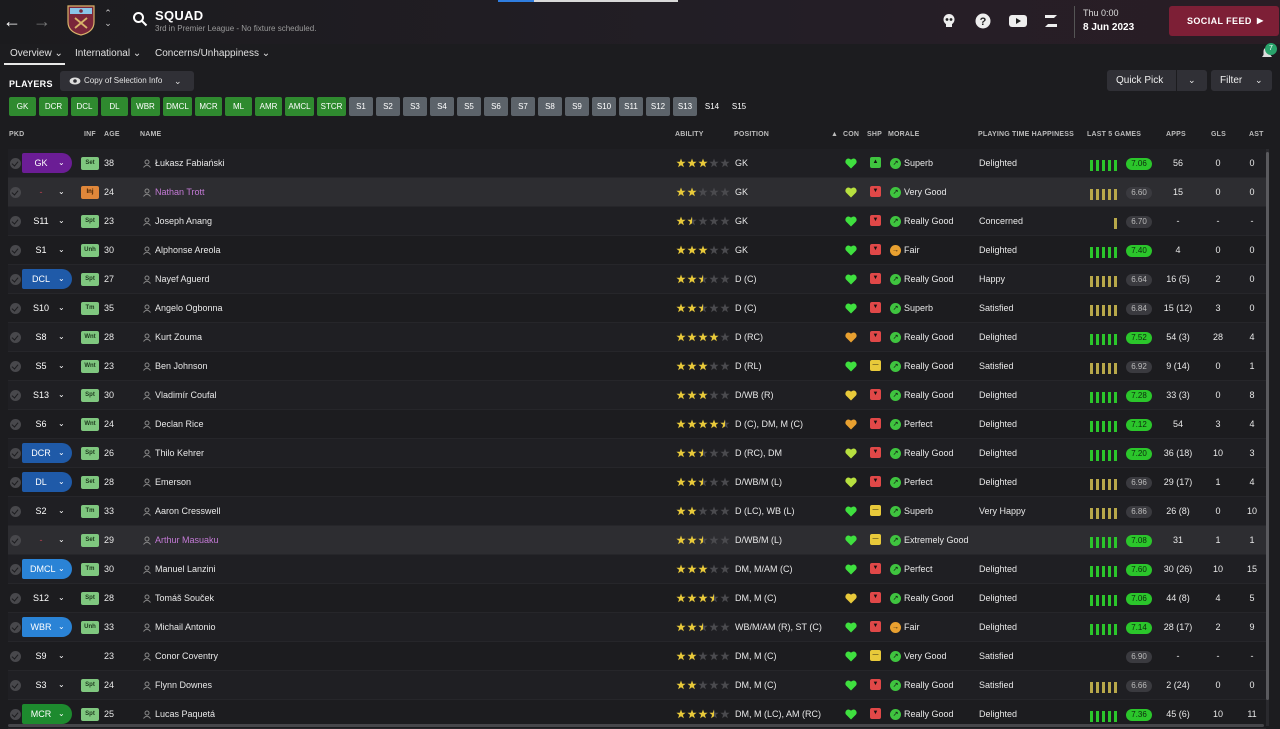 The height and width of the screenshot is (729, 1280). Describe the element at coordinates (47, 366) in the screenshot. I see `selection-slot-dropdown: S5 ⌄` at that location.